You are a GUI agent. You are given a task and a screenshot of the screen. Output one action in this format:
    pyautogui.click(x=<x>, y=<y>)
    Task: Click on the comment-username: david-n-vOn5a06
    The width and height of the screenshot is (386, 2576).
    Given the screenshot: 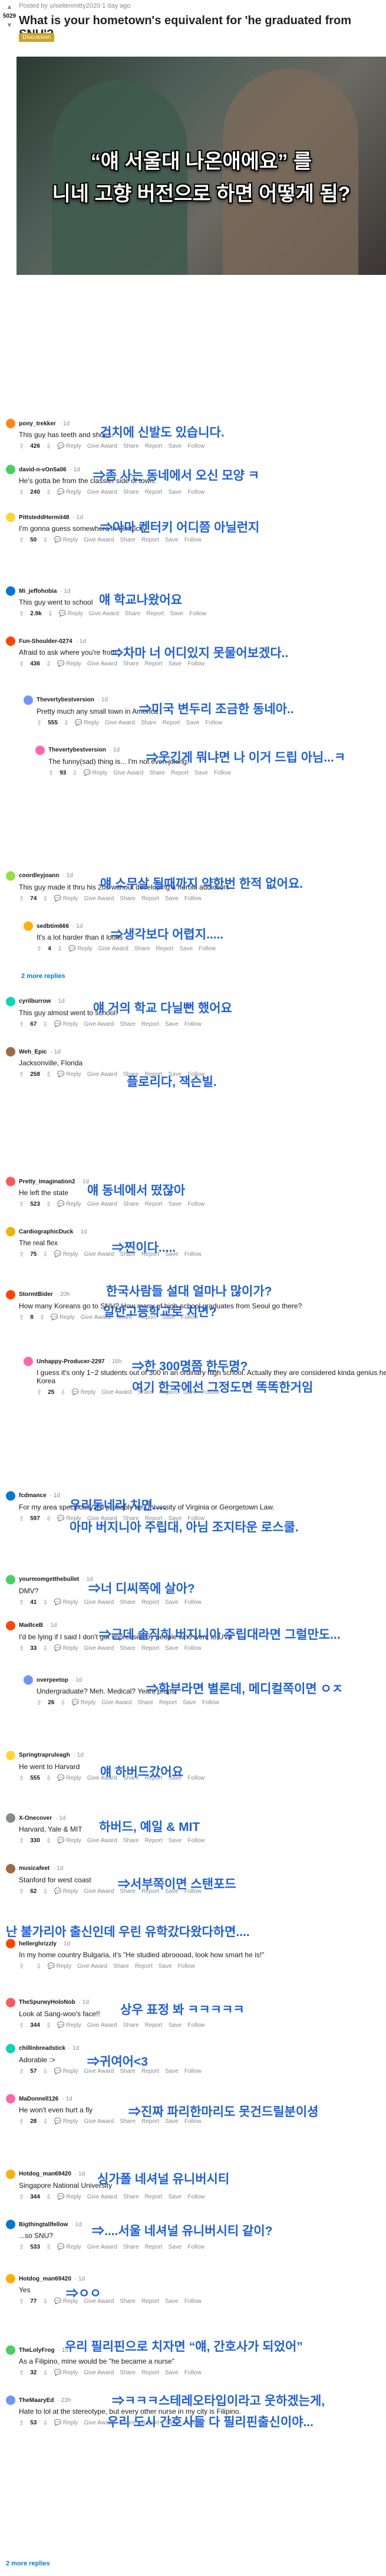 What is the action you would take?
    pyautogui.click(x=43, y=470)
    